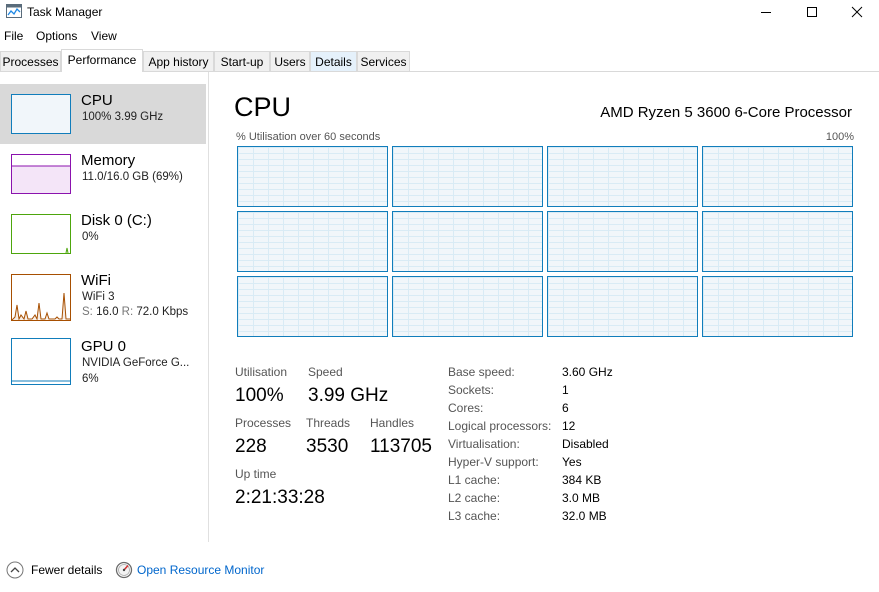 The height and width of the screenshot is (592, 879). I want to click on threads-label: Threads, so click(328, 423).